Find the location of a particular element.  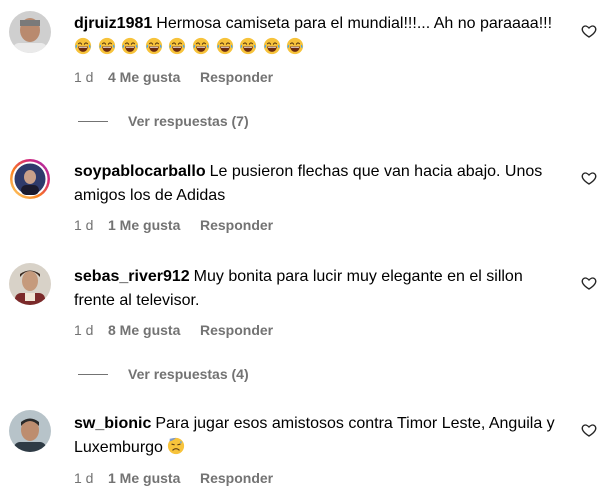

view-replies-button: Ver respuestas (7) is located at coordinates (163, 121).